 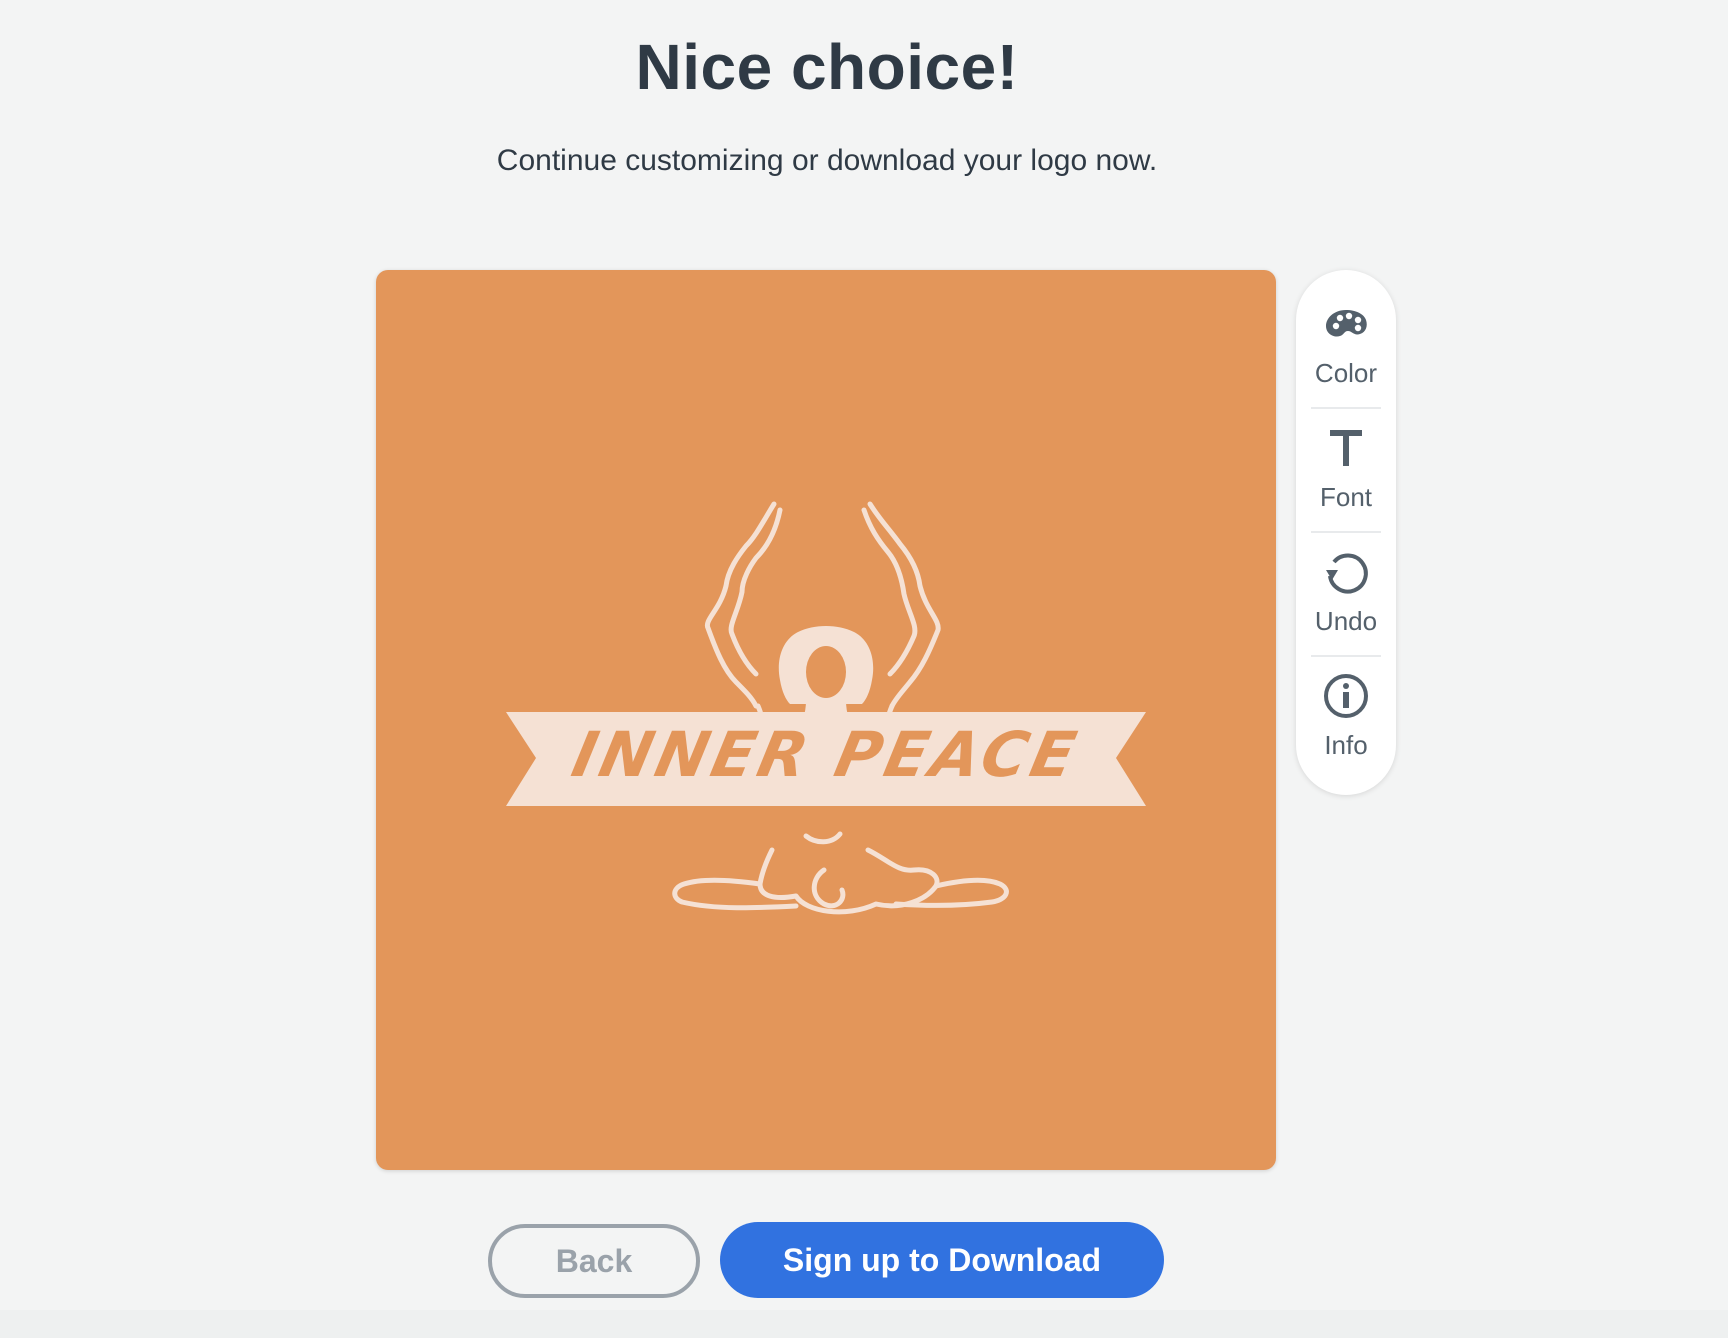 I want to click on logo-artwork: INNER PEACE, so click(x=826, y=720).